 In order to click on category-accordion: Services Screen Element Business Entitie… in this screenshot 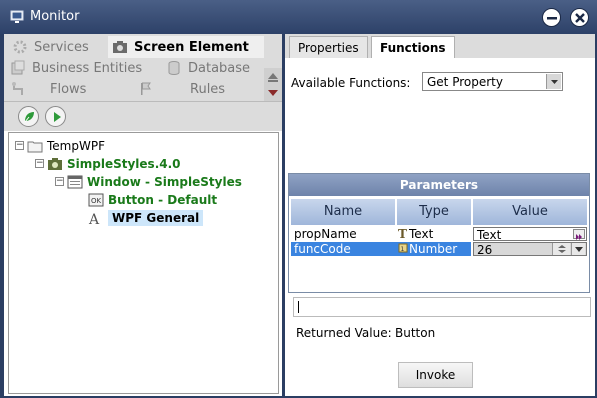, I will do `click(143, 67)`.